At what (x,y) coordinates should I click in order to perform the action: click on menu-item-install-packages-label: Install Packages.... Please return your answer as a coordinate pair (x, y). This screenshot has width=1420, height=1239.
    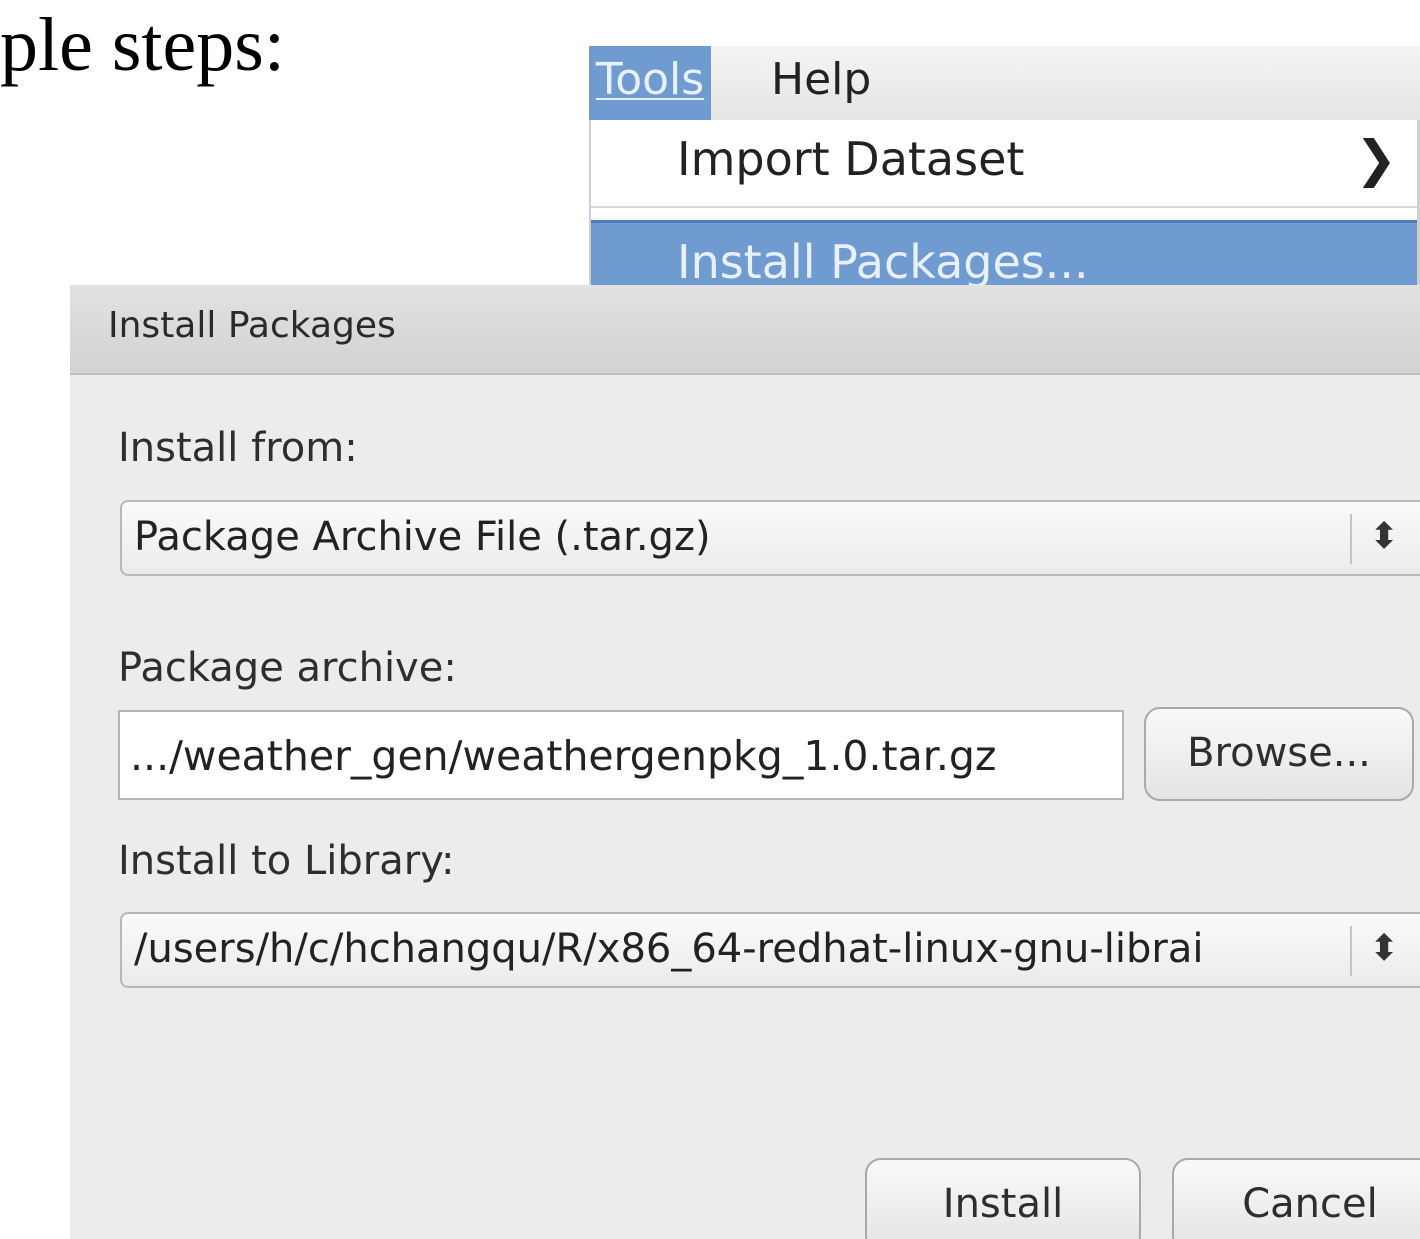
    Looking at the image, I should click on (883, 260).